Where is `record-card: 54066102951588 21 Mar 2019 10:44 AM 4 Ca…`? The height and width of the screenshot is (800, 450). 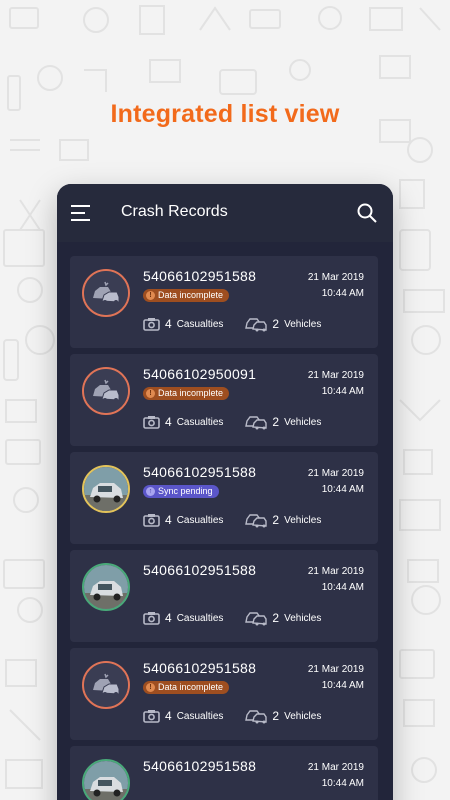 record-card: 54066102951588 21 Mar 2019 10:44 AM 4 Ca… is located at coordinates (224, 596).